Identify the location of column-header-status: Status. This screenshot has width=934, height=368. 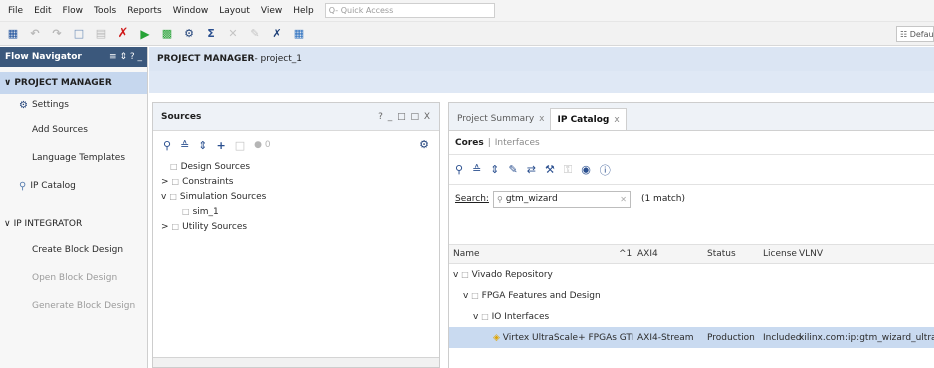
(721, 254).